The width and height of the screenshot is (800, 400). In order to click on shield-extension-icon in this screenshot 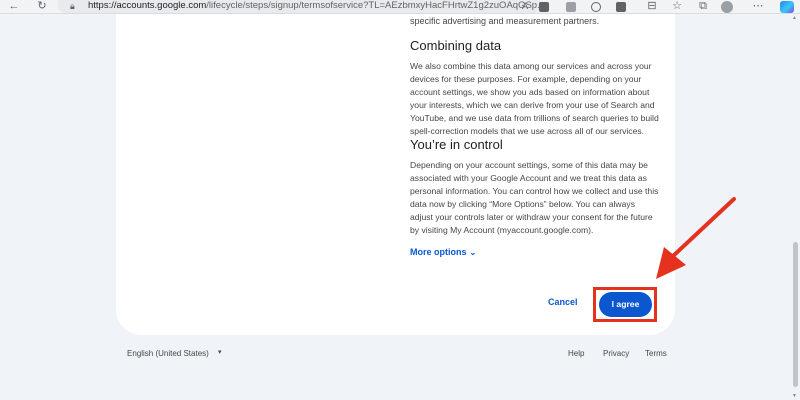, I will do `click(544, 7)`.